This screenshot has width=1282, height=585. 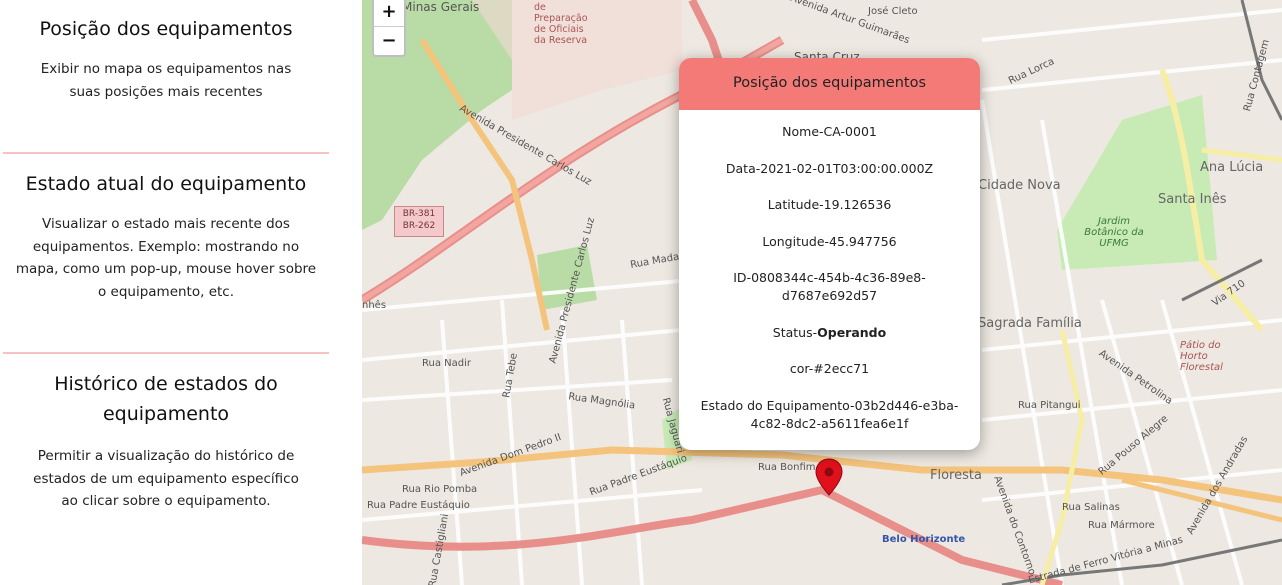 What do you see at coordinates (852, 332) in the screenshot?
I see `status-value: Operando` at bounding box center [852, 332].